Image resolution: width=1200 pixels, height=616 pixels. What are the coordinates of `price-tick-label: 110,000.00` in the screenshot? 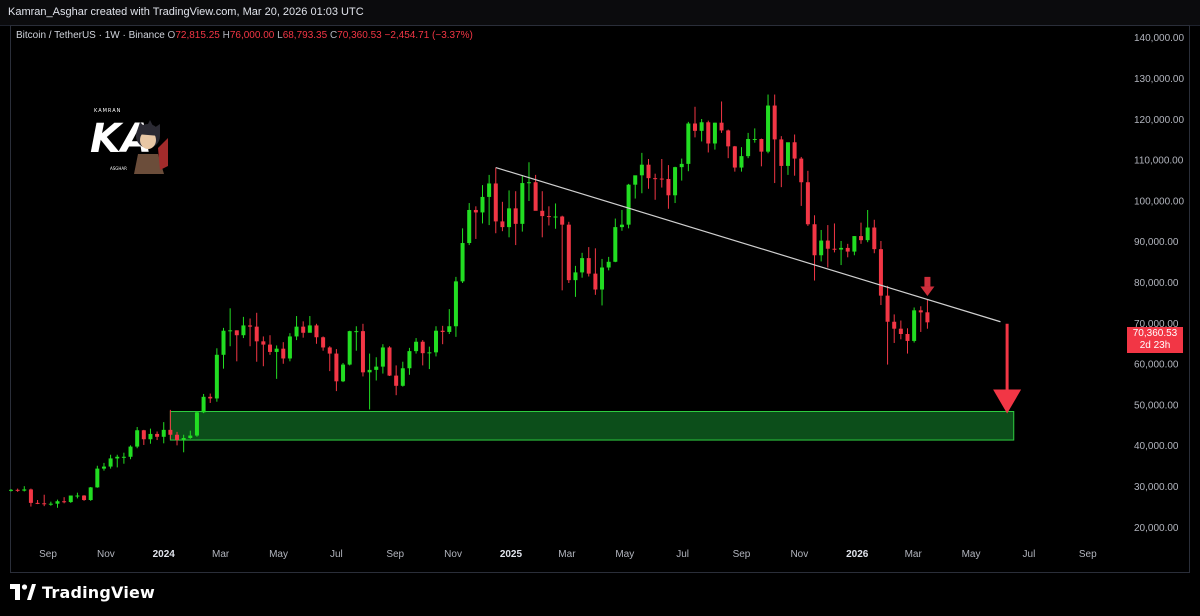 It's located at (1159, 161).